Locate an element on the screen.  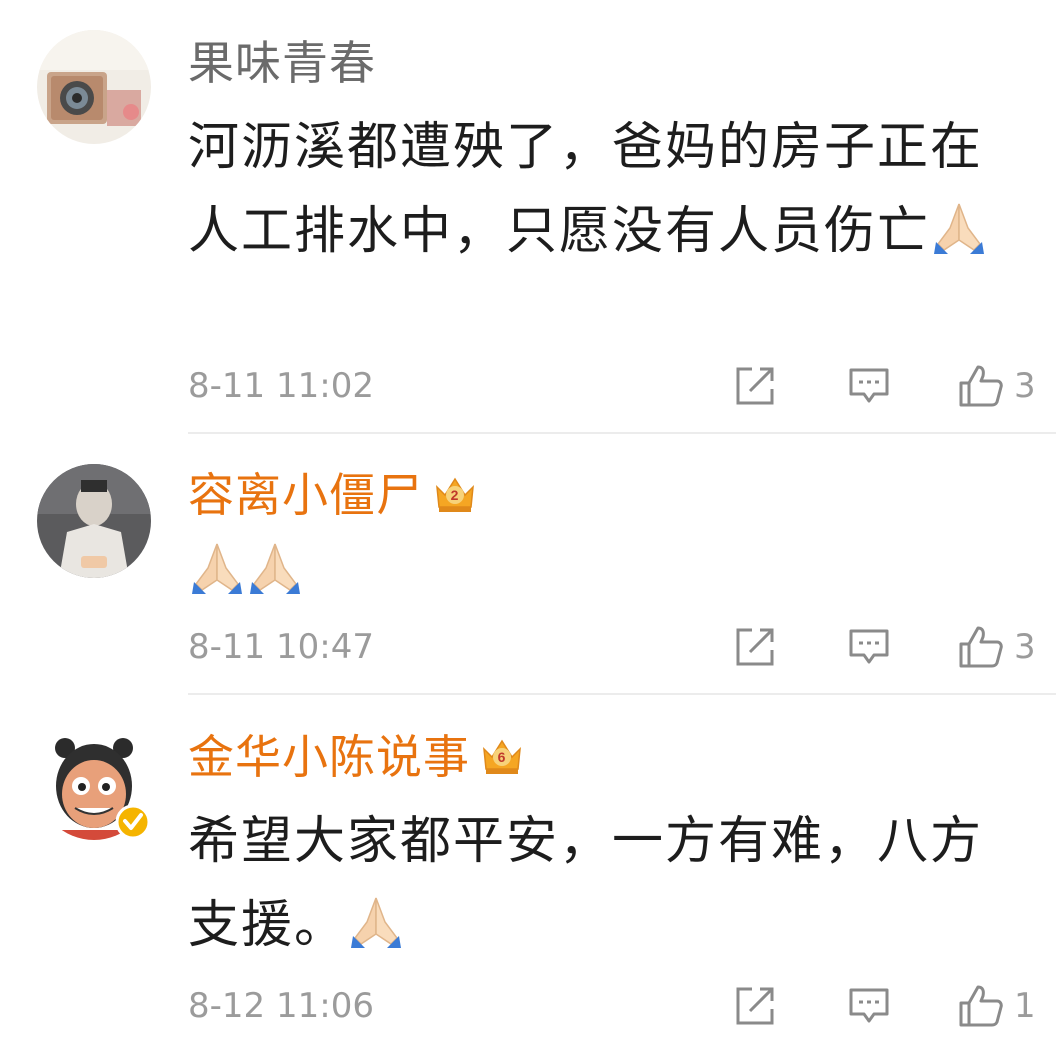
vip-crown-icon: 6 is located at coordinates (502, 761).